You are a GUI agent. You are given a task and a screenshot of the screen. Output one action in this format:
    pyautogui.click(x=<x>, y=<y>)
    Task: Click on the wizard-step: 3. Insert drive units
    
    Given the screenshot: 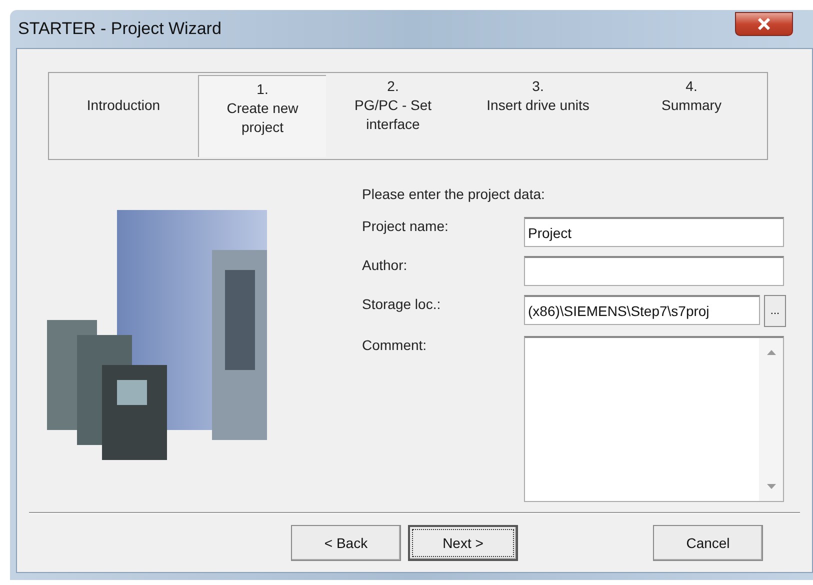 What is the action you would take?
    pyautogui.click(x=538, y=116)
    